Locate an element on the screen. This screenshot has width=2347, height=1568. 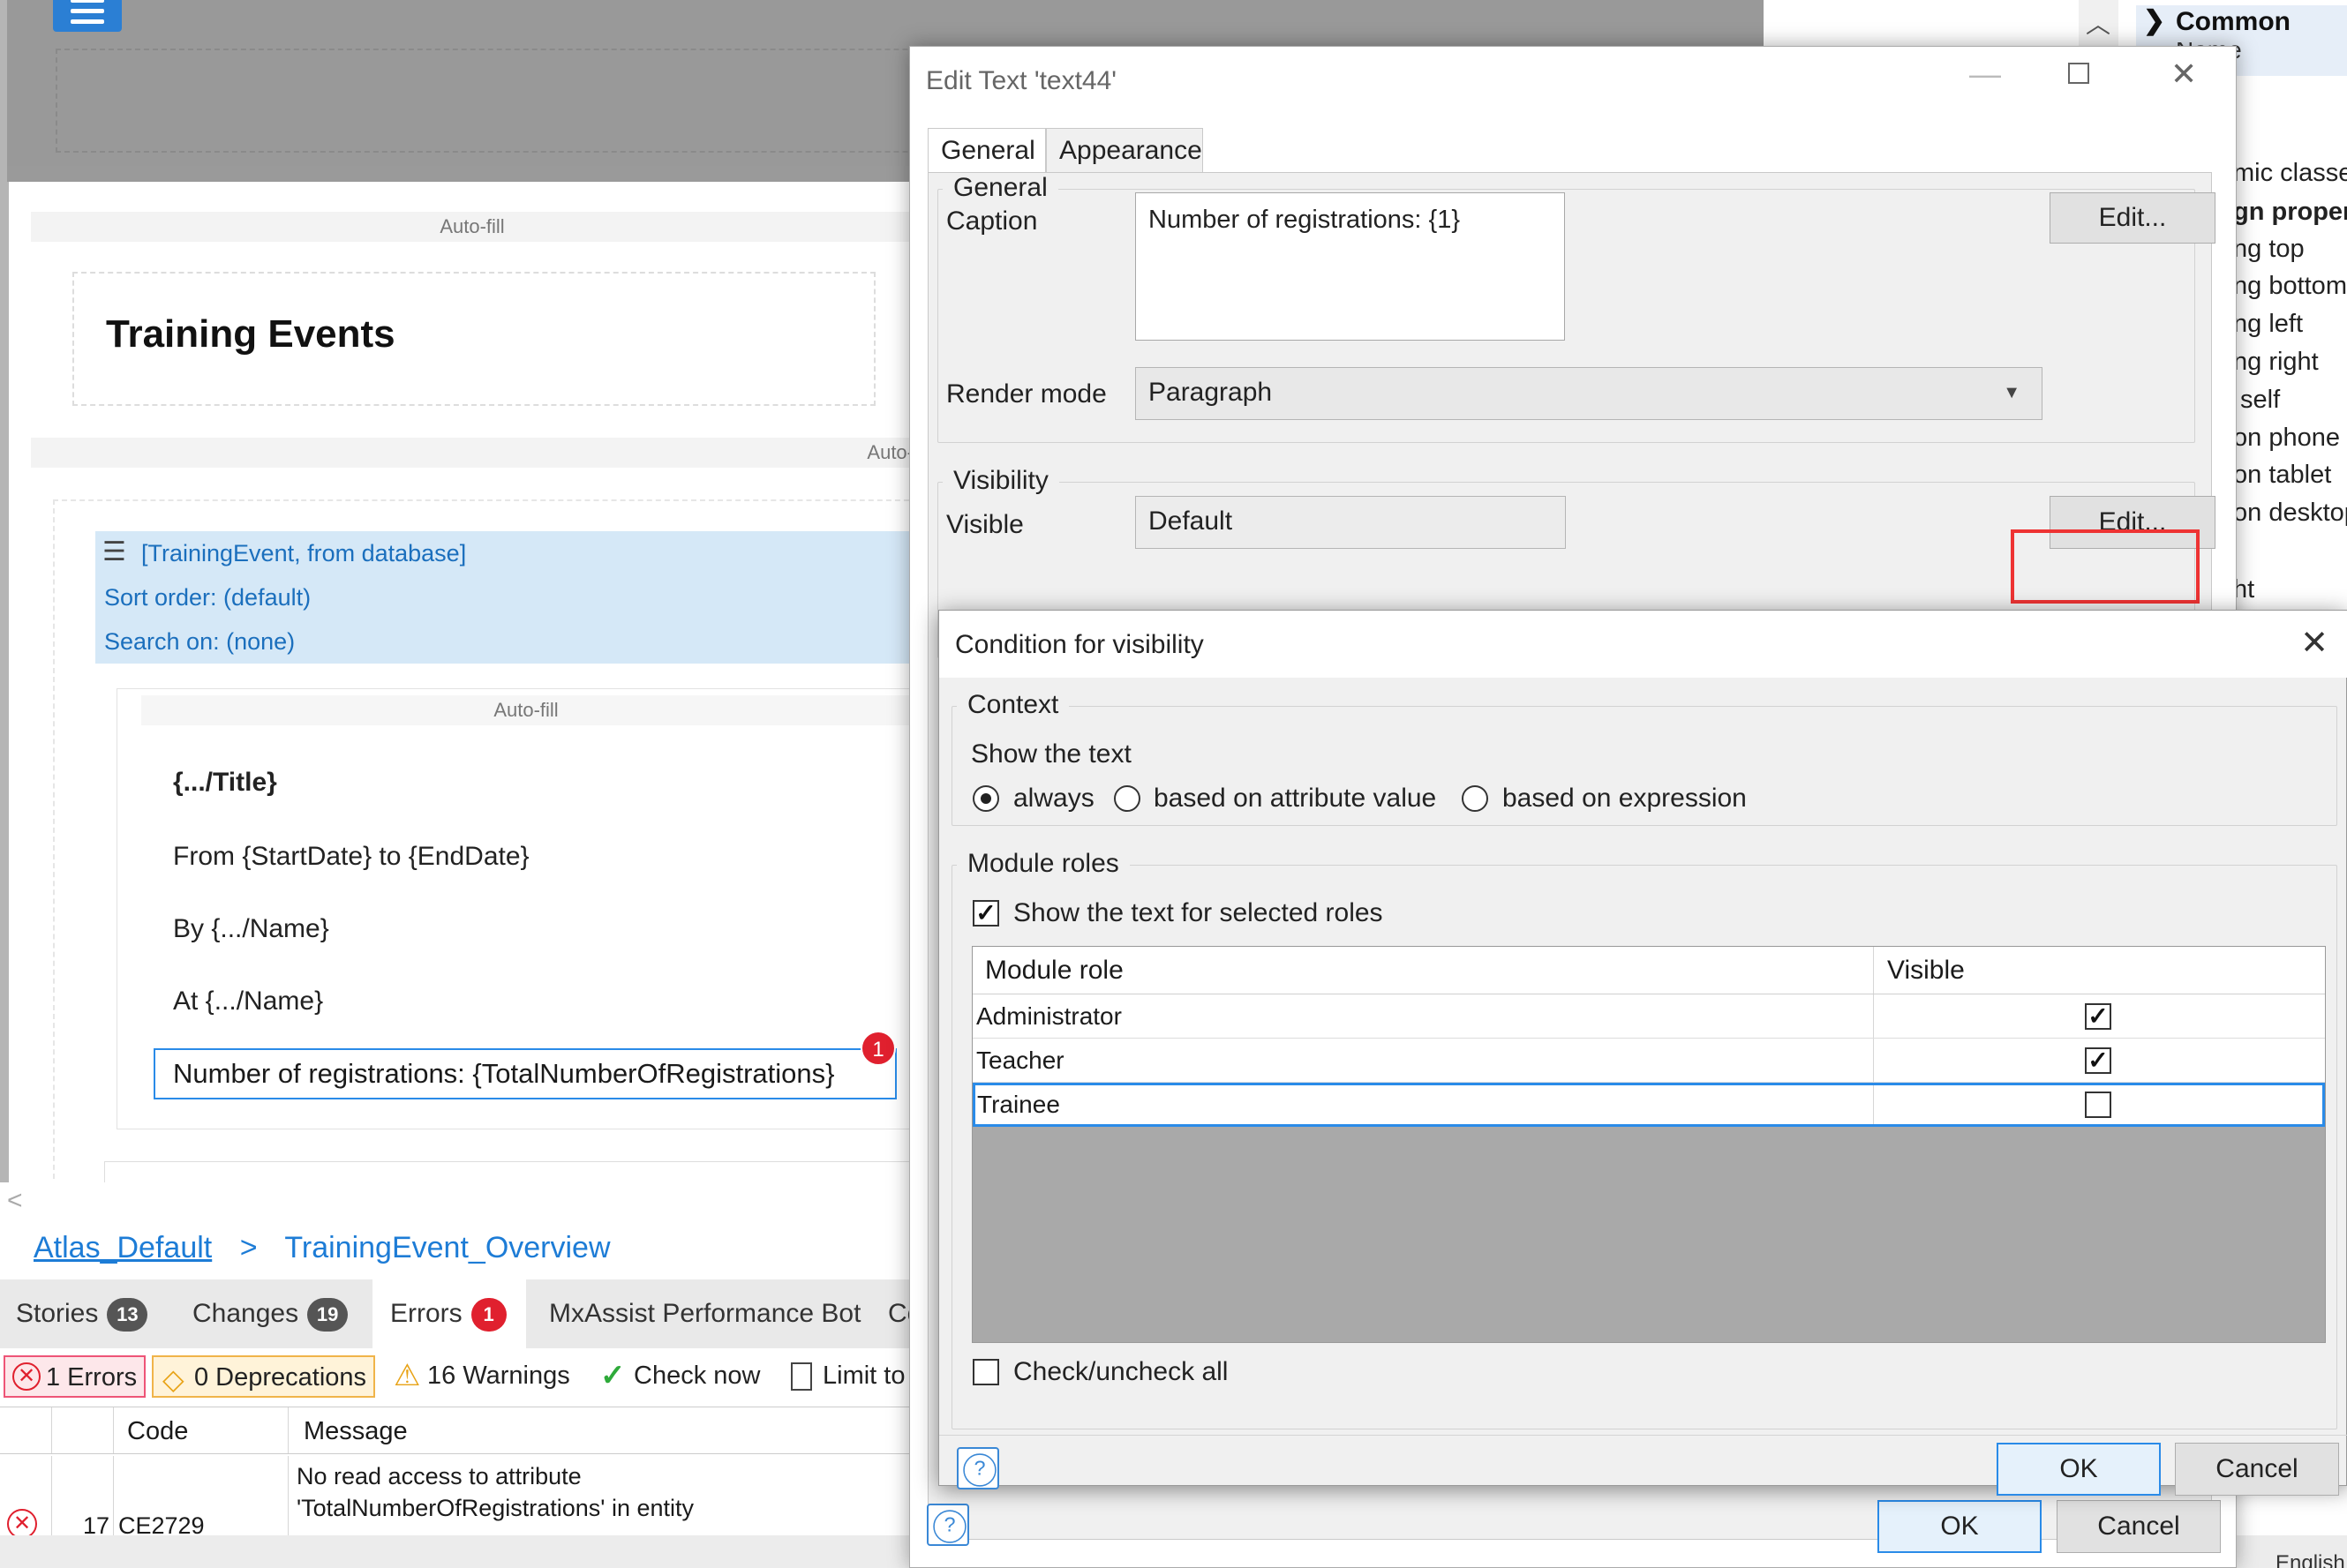
property-label: ng left is located at coordinates (2268, 324).